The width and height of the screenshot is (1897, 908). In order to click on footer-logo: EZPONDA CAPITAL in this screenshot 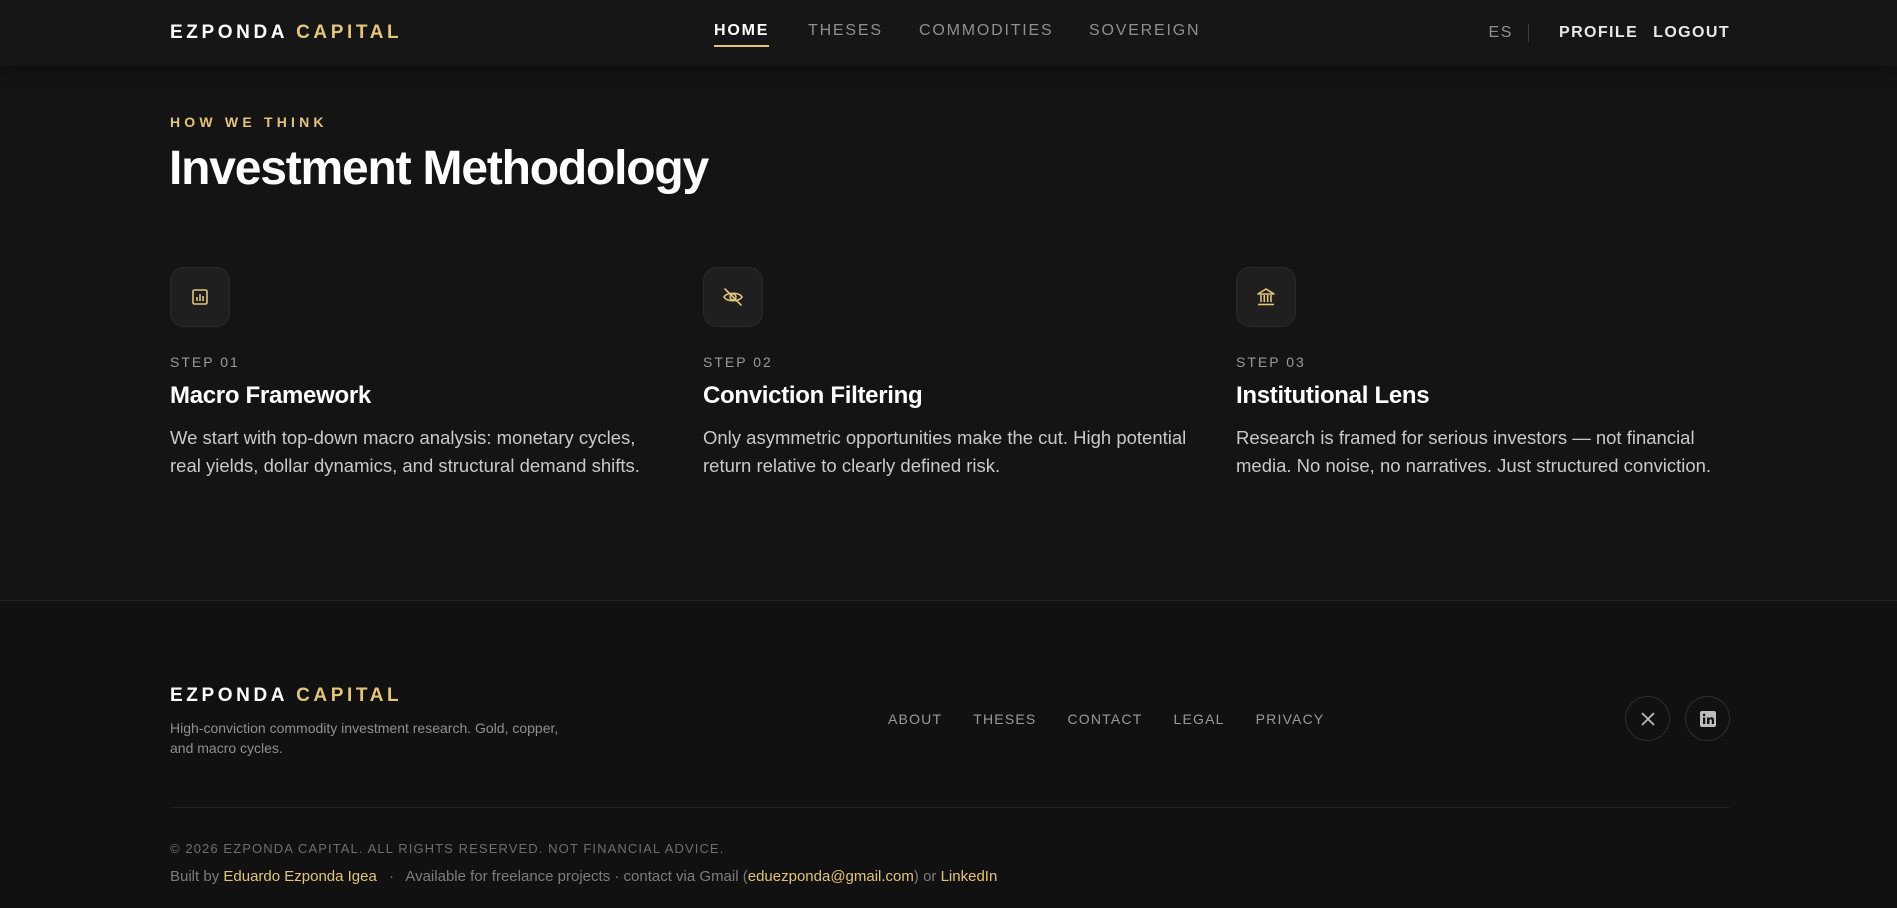, I will do `click(286, 696)`.